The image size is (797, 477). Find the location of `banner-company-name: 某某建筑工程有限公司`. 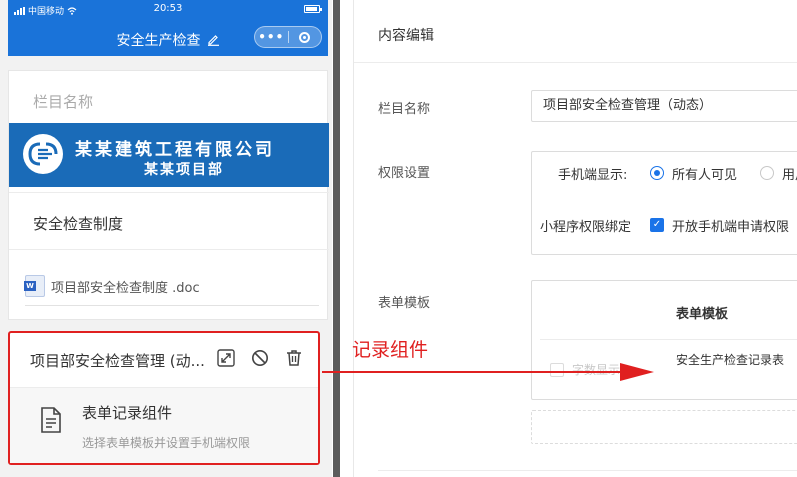

banner-company-name: 某某建筑工程有限公司 is located at coordinates (175, 150).